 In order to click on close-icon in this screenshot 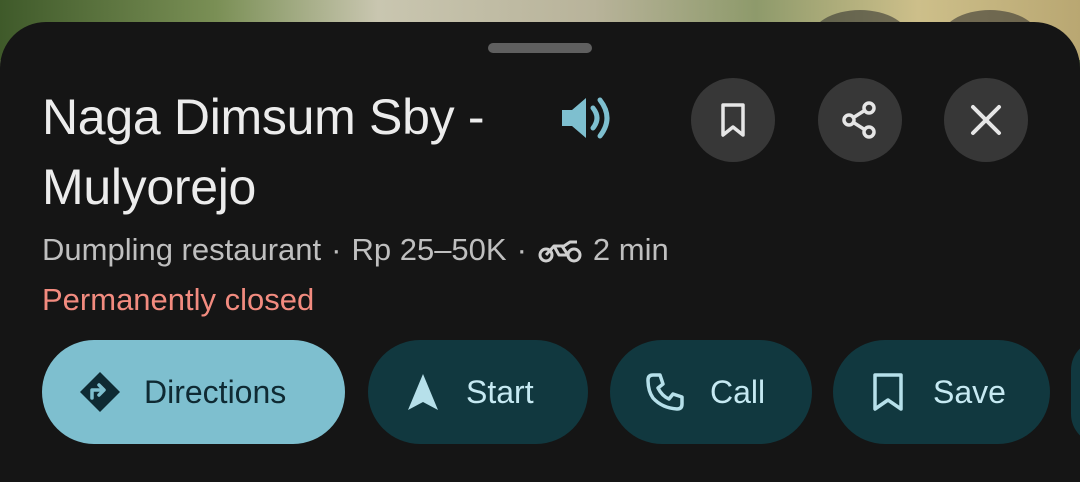, I will do `click(986, 120)`.